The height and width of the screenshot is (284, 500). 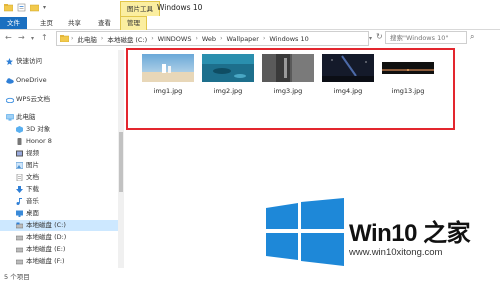 I want to click on navigation-scrollbar, so click(x=121, y=159).